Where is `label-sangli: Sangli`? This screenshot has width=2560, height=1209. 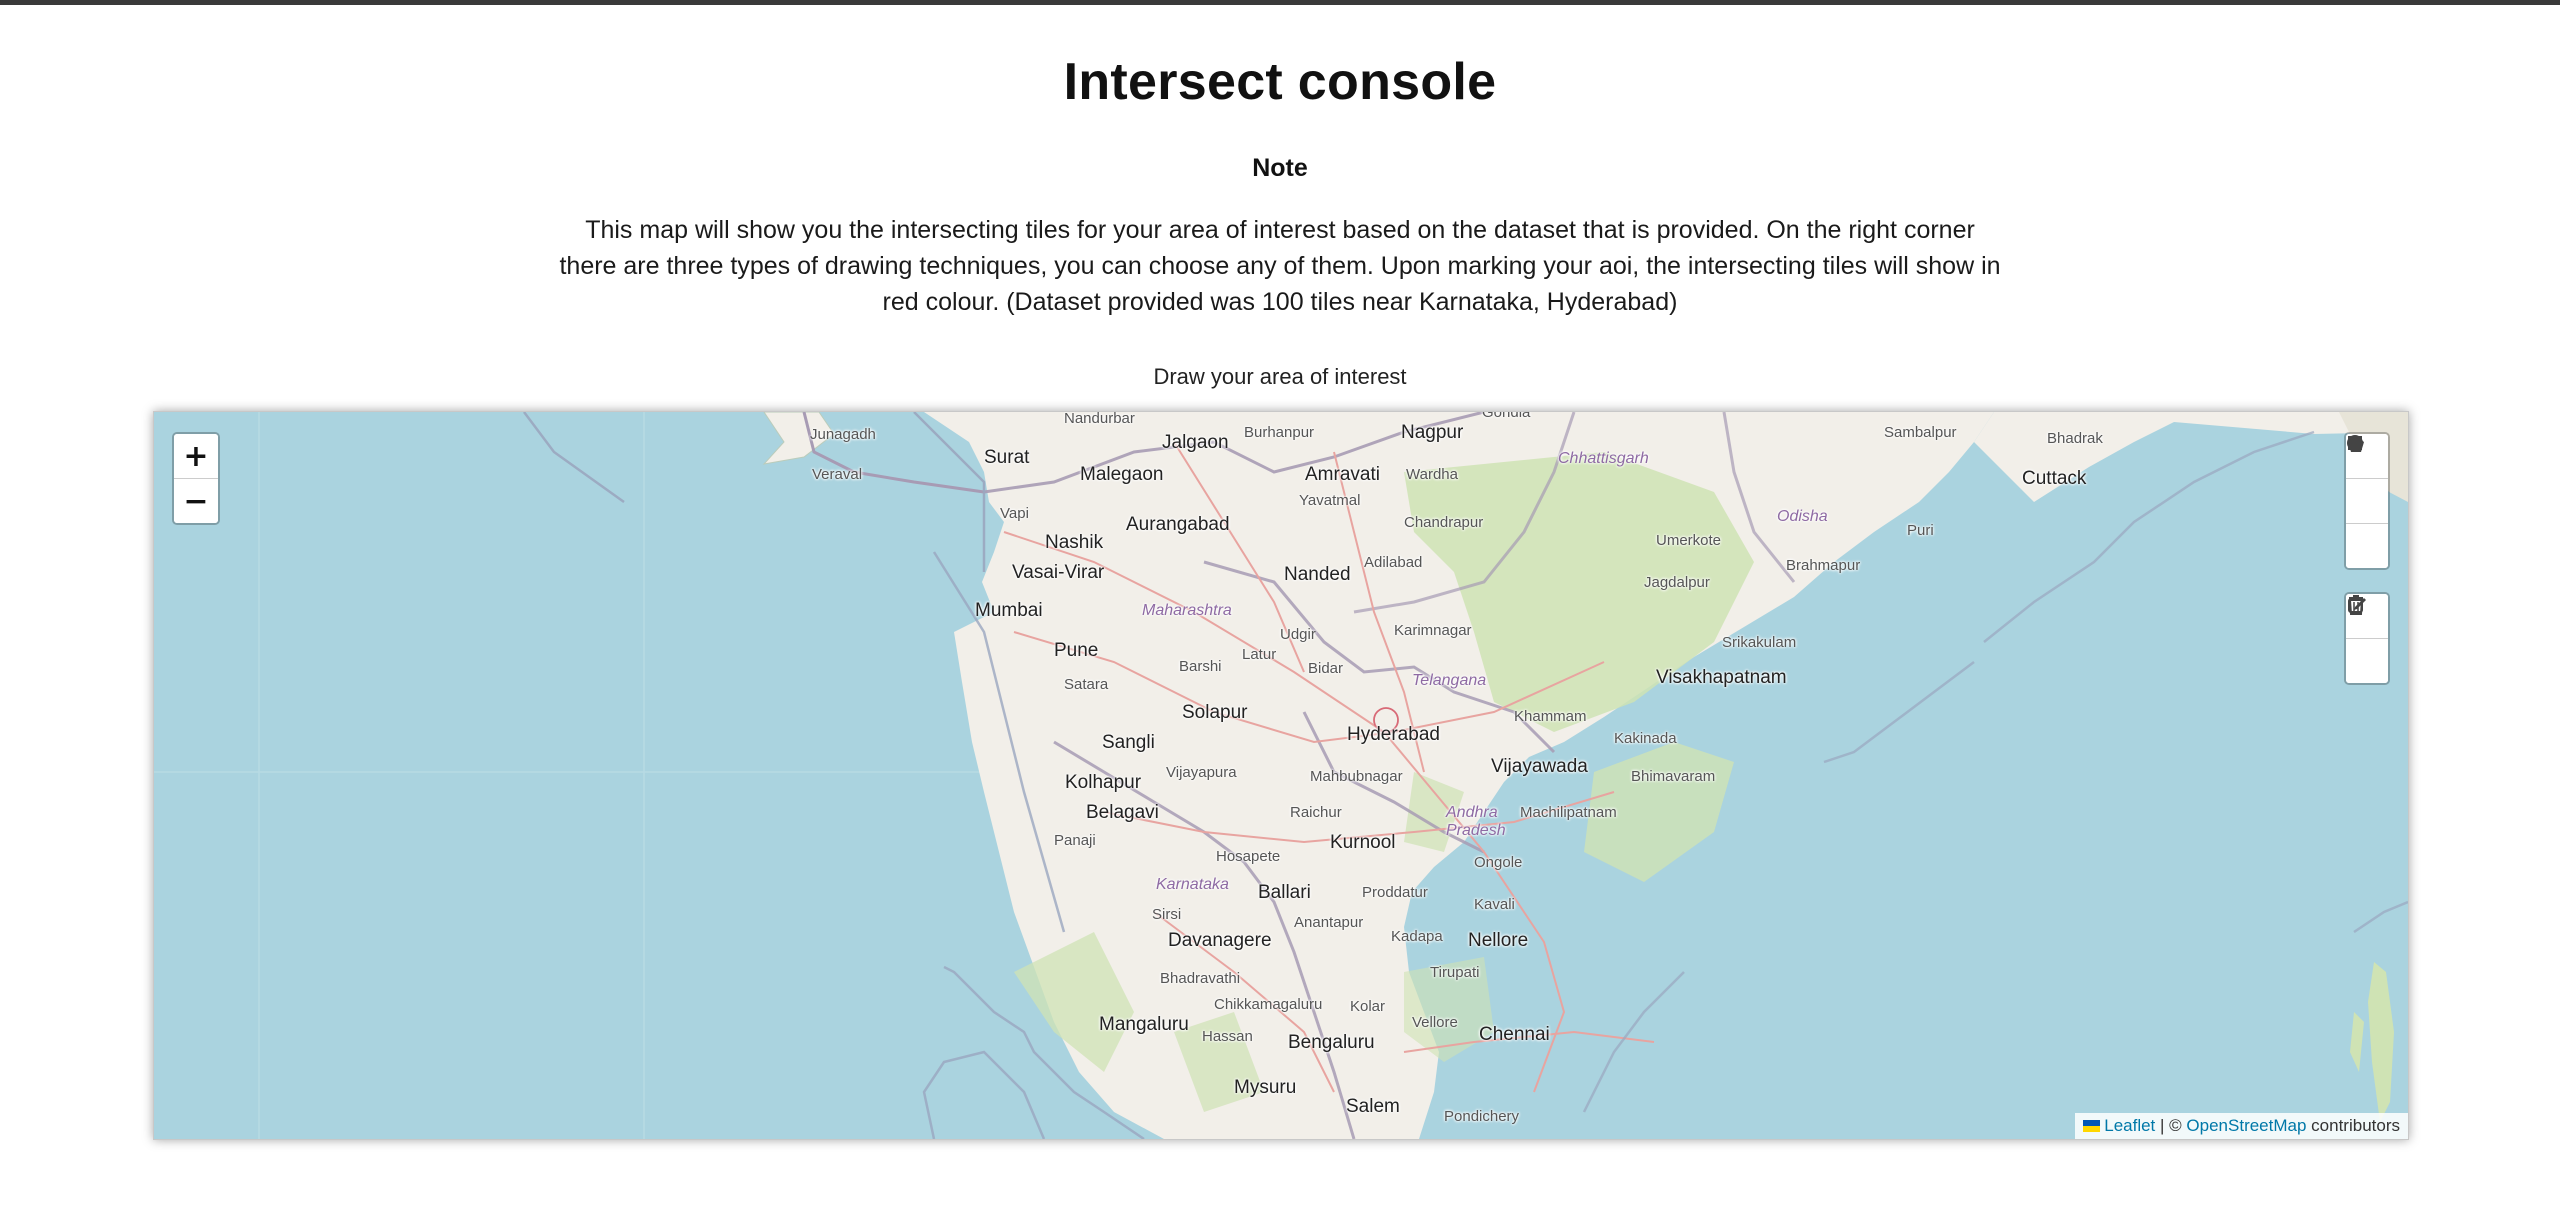 label-sangli: Sangli is located at coordinates (1128, 742).